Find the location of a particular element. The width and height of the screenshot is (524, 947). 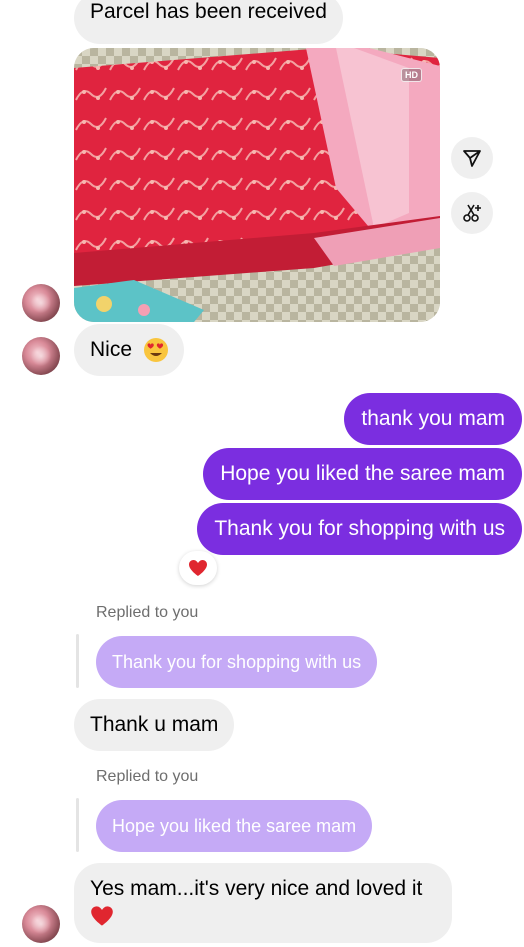

reply-quote-text: Thank you for shopping with us is located at coordinates (237, 662).